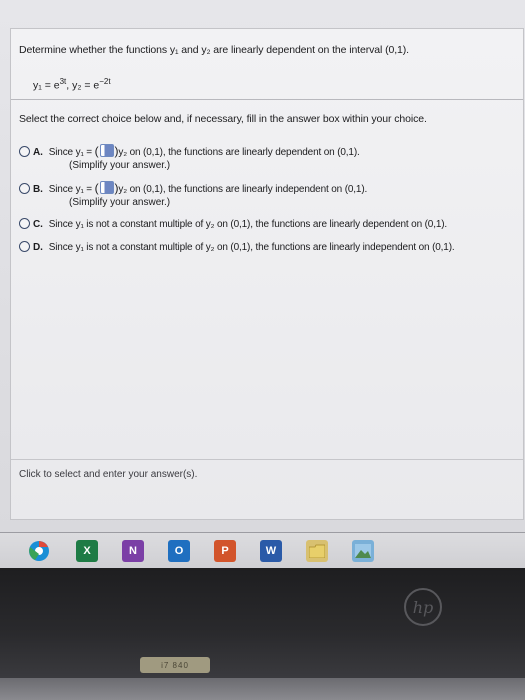  Describe the element at coordinates (38, 189) in the screenshot. I see `choice-b-letter: B.` at that location.